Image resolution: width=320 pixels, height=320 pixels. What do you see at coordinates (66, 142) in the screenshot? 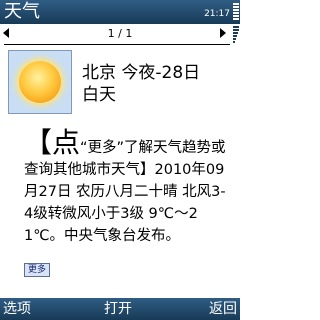
I see `lead-char: 点` at bounding box center [66, 142].